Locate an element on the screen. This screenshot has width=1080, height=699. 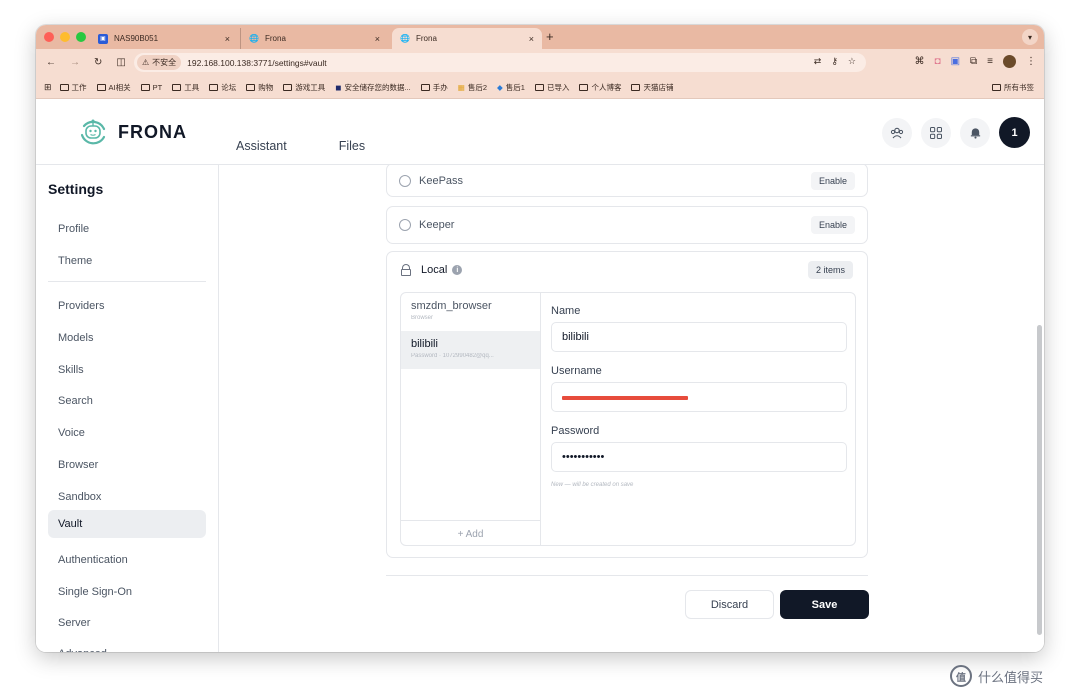
bookmark-favicon-icon: ◼ is located at coordinates (338, 87).